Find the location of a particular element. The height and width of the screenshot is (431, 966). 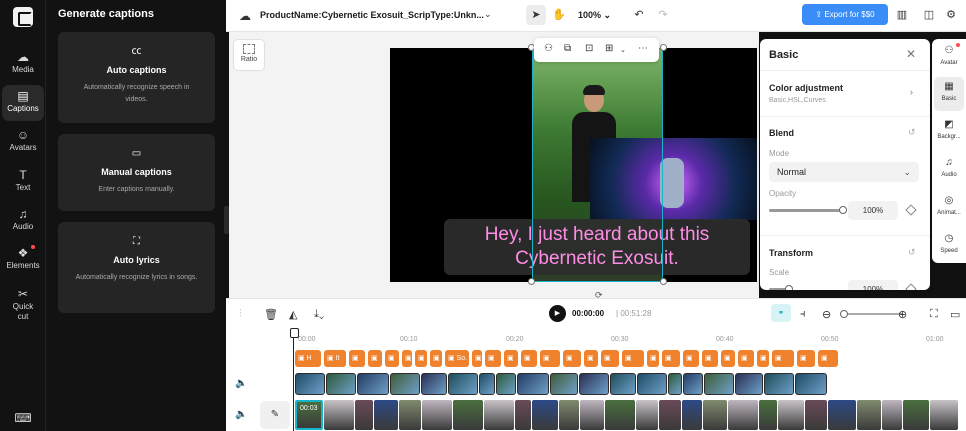

split-screen-icon: ⫞ is located at coordinates (803, 314).